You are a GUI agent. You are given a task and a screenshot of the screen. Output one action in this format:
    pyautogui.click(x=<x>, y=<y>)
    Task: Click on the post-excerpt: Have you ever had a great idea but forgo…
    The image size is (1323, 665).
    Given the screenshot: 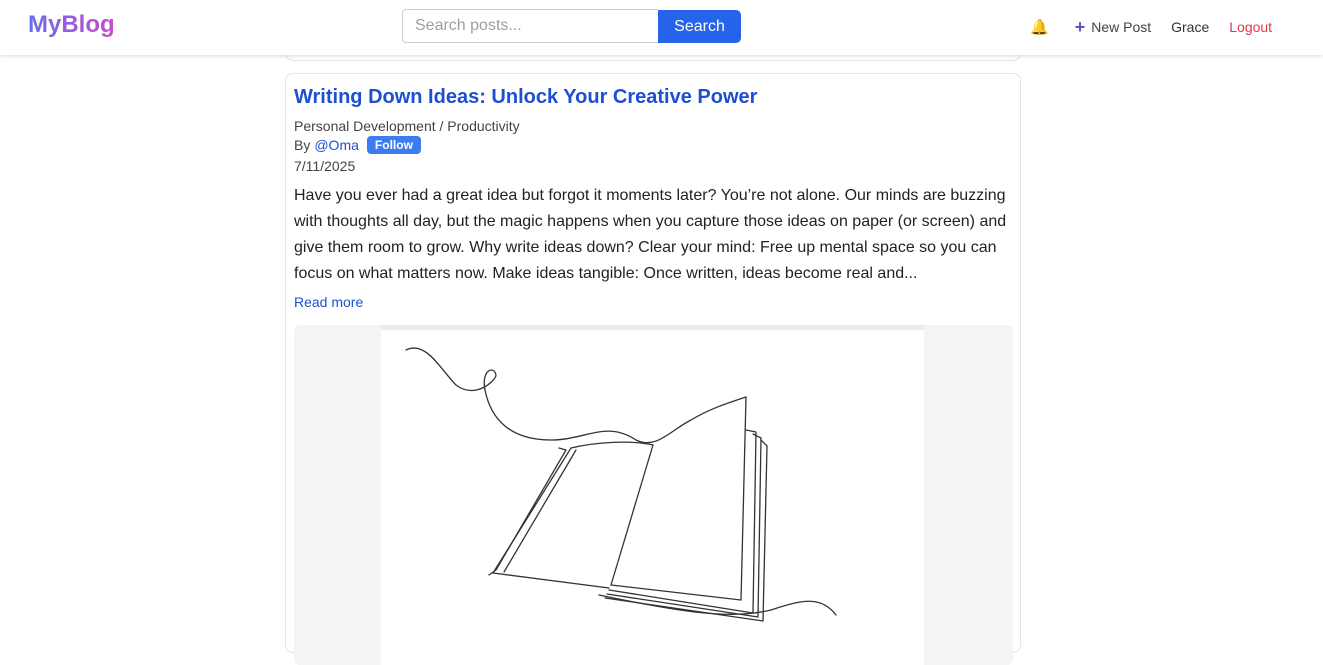 What is the action you would take?
    pyautogui.click(x=650, y=234)
    